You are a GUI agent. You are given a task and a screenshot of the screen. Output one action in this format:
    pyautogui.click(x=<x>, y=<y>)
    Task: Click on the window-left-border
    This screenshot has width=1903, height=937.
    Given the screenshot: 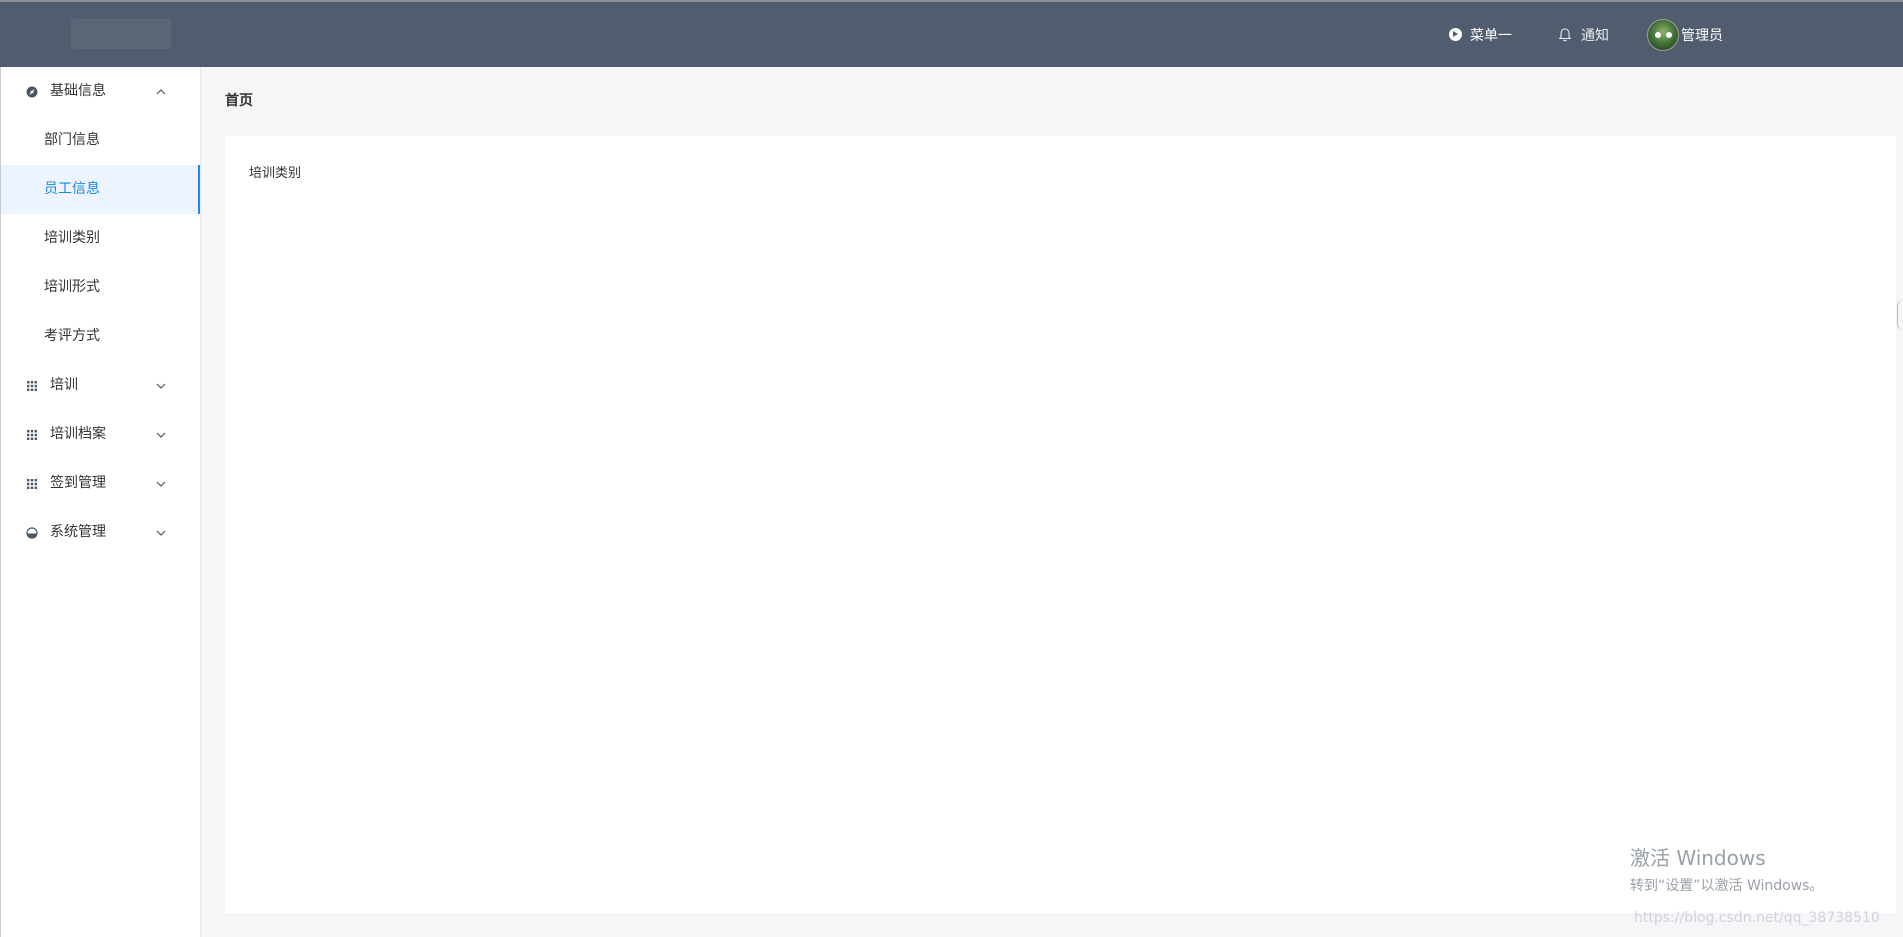 What is the action you would take?
    pyautogui.click(x=0, y=502)
    